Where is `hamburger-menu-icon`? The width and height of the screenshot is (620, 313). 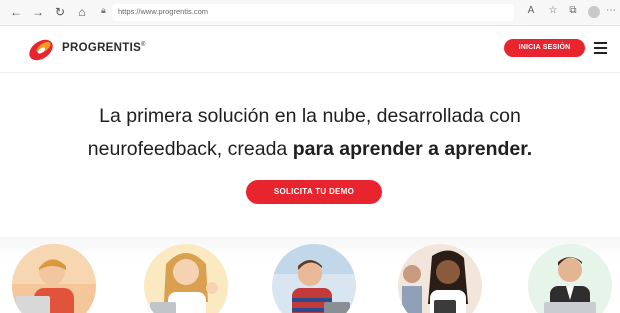
hamburger-menu-icon is located at coordinates (600, 48).